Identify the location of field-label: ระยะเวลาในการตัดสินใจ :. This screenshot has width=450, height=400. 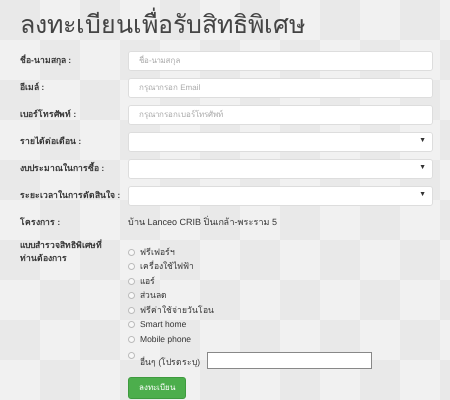
(71, 195).